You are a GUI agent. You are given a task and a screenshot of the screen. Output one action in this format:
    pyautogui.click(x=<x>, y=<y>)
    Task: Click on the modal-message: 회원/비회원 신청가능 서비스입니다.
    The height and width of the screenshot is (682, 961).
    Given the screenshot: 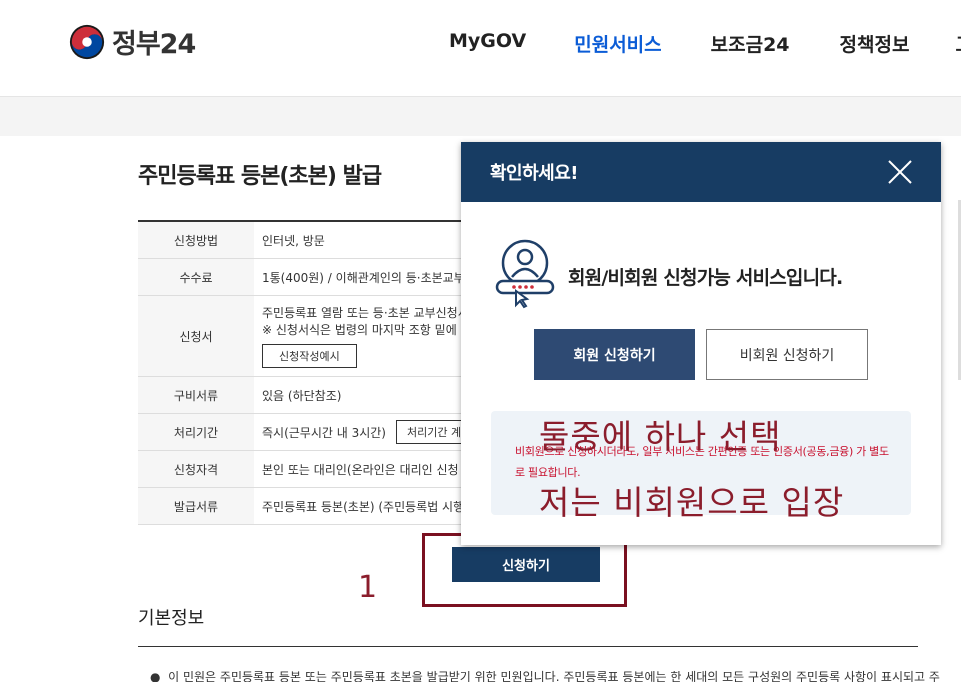 What is the action you would take?
    pyautogui.click(x=705, y=278)
    